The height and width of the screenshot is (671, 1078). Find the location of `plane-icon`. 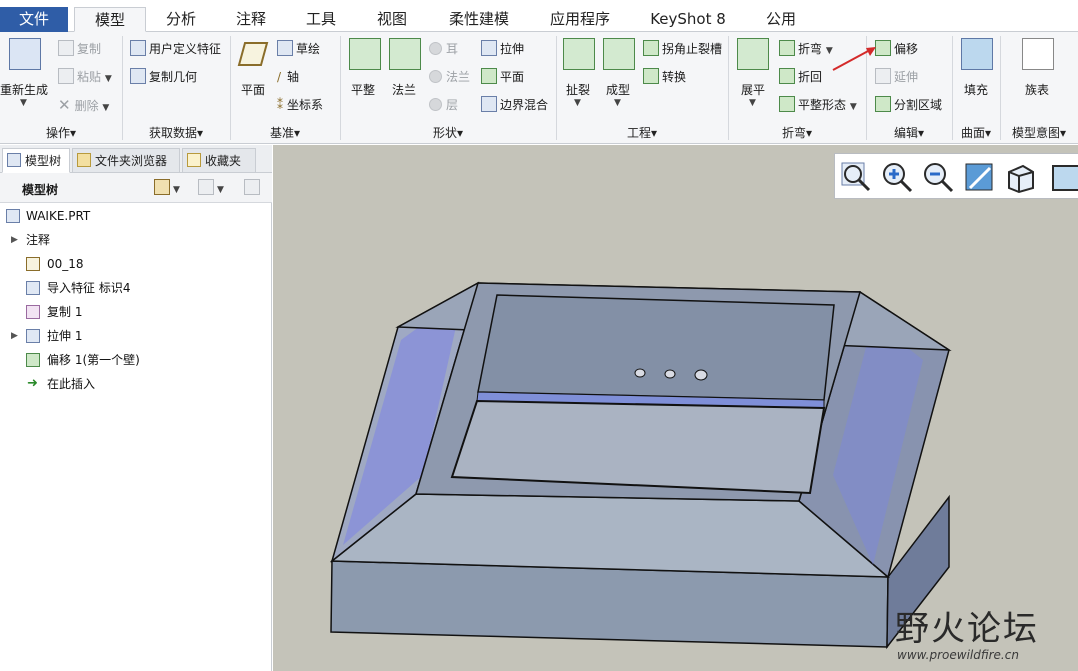

plane-icon is located at coordinates (253, 54).